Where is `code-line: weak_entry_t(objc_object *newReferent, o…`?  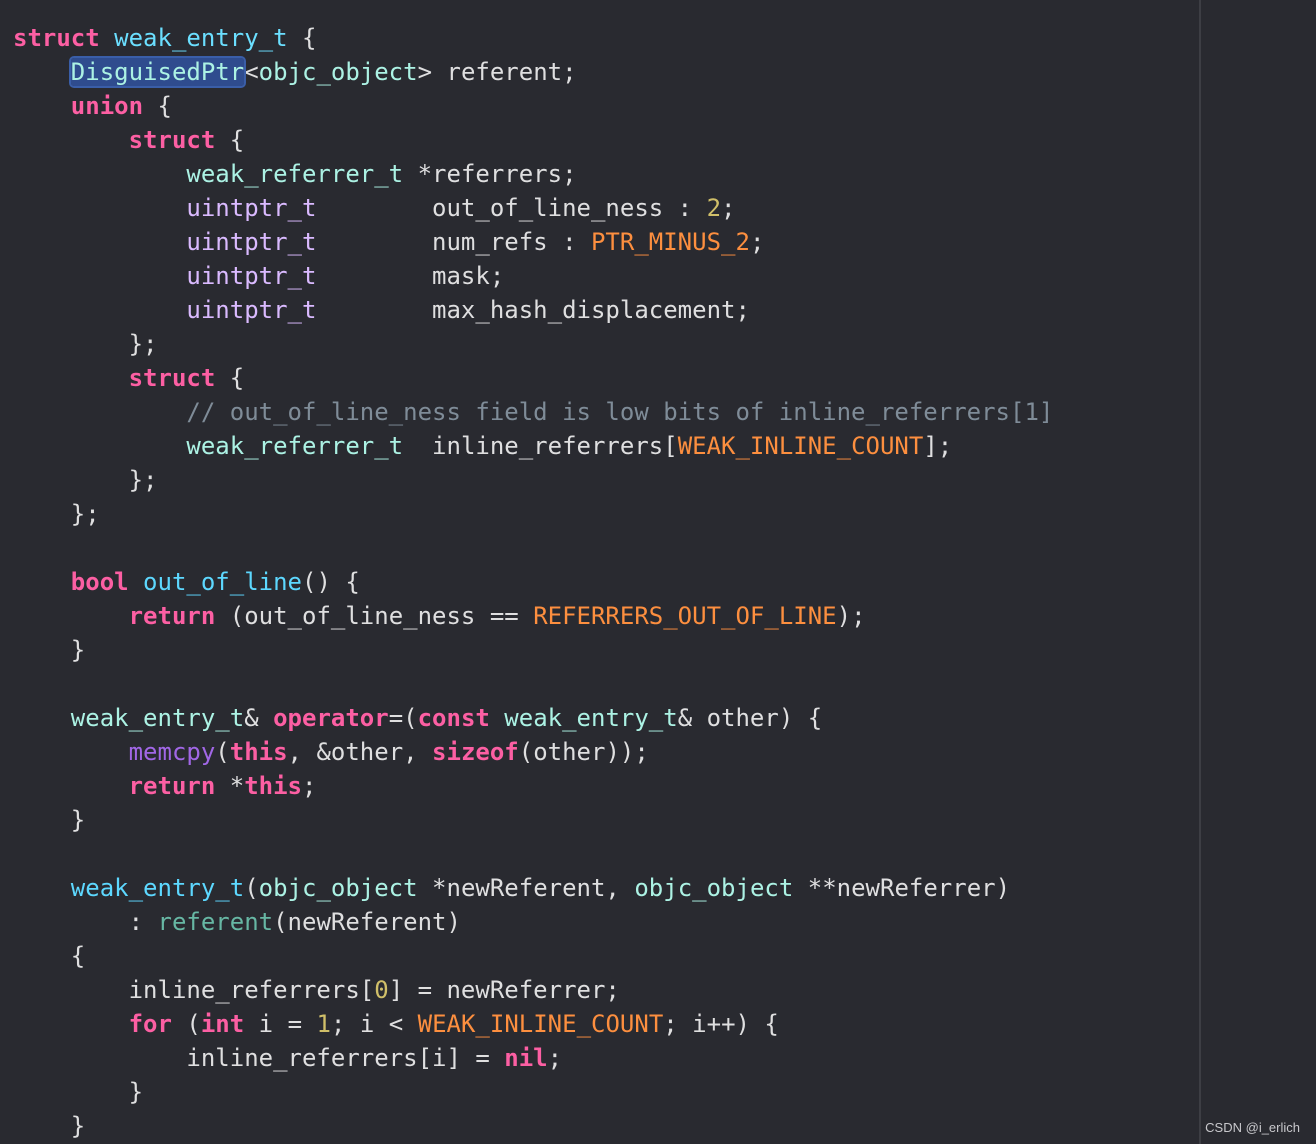
code-line: weak_entry_t(objc_object *newReferent, o… is located at coordinates (511, 888).